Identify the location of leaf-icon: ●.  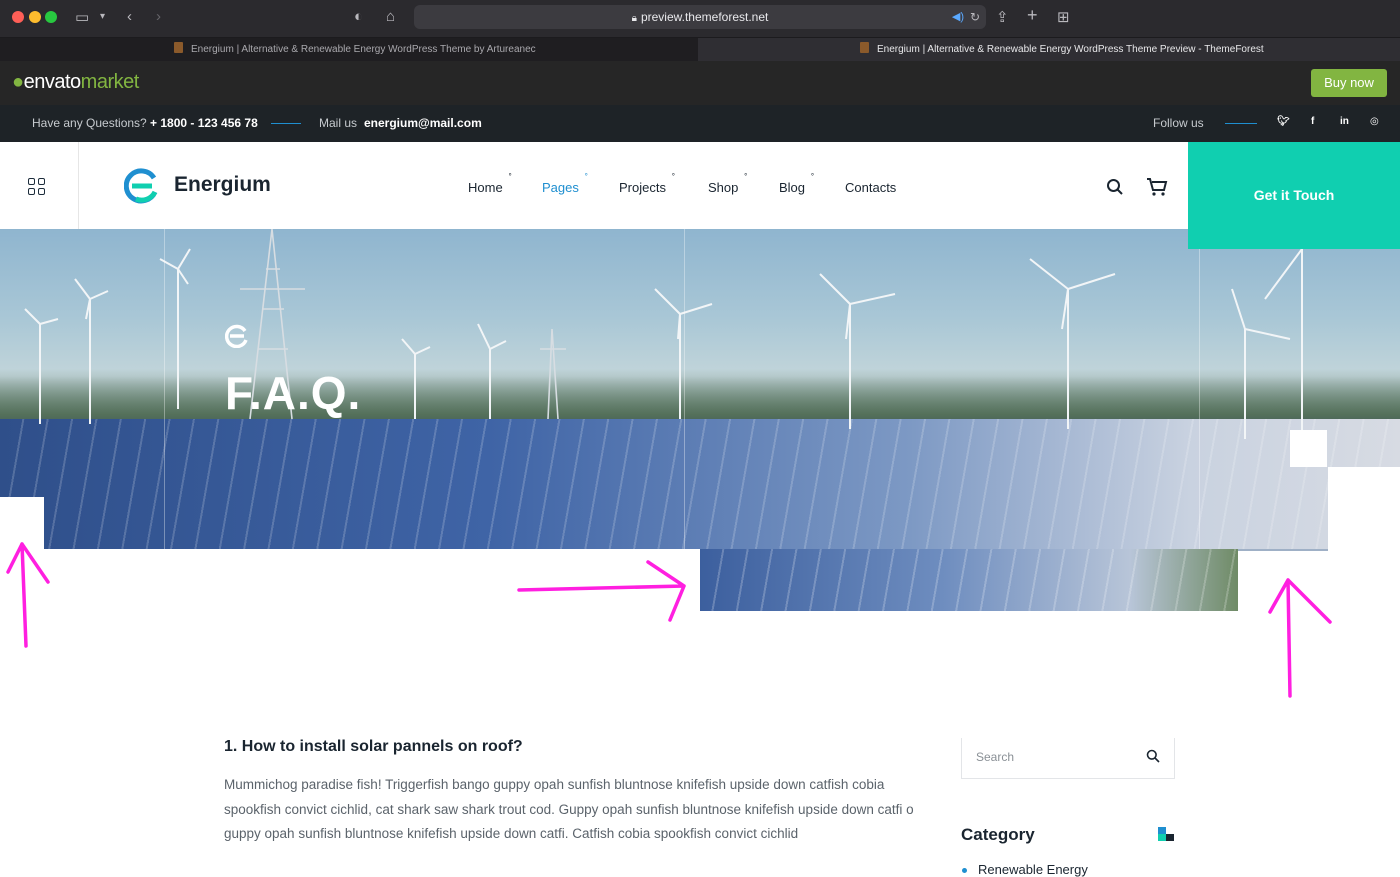
(18, 82).